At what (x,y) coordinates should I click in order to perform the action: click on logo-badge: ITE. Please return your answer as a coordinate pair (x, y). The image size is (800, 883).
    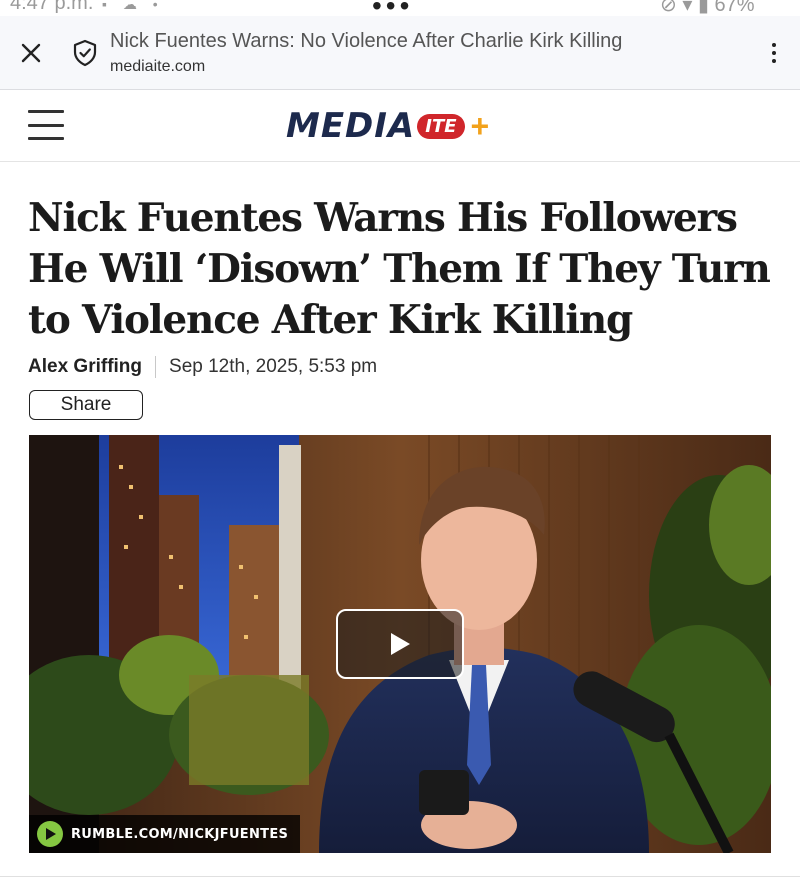
    Looking at the image, I should click on (441, 126).